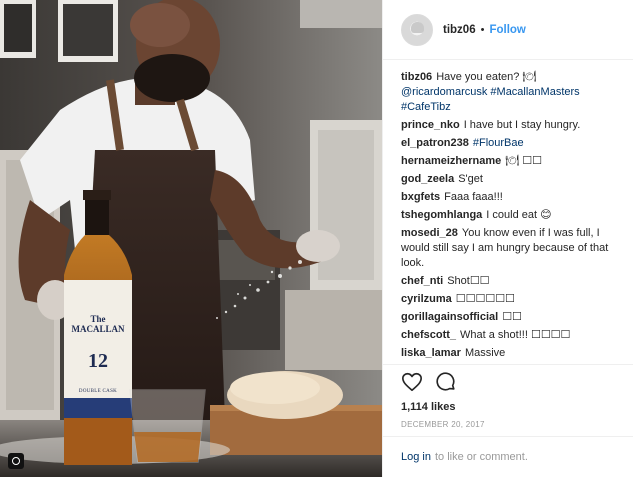  Describe the element at coordinates (429, 233) in the screenshot. I see `comment-username: mosedi_28` at that location.